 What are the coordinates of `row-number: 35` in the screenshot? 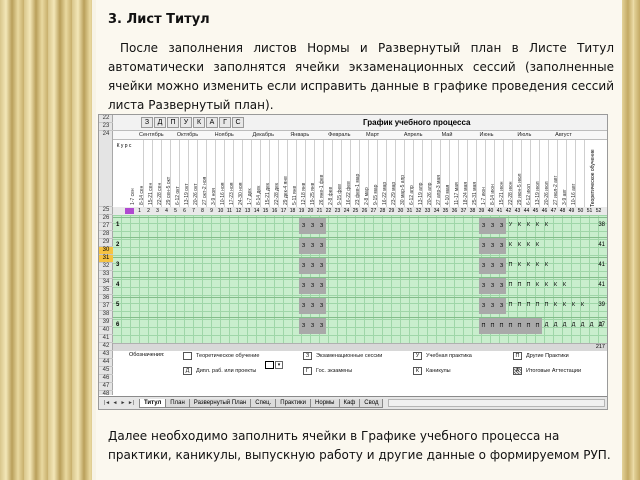 It's located at (106, 291).